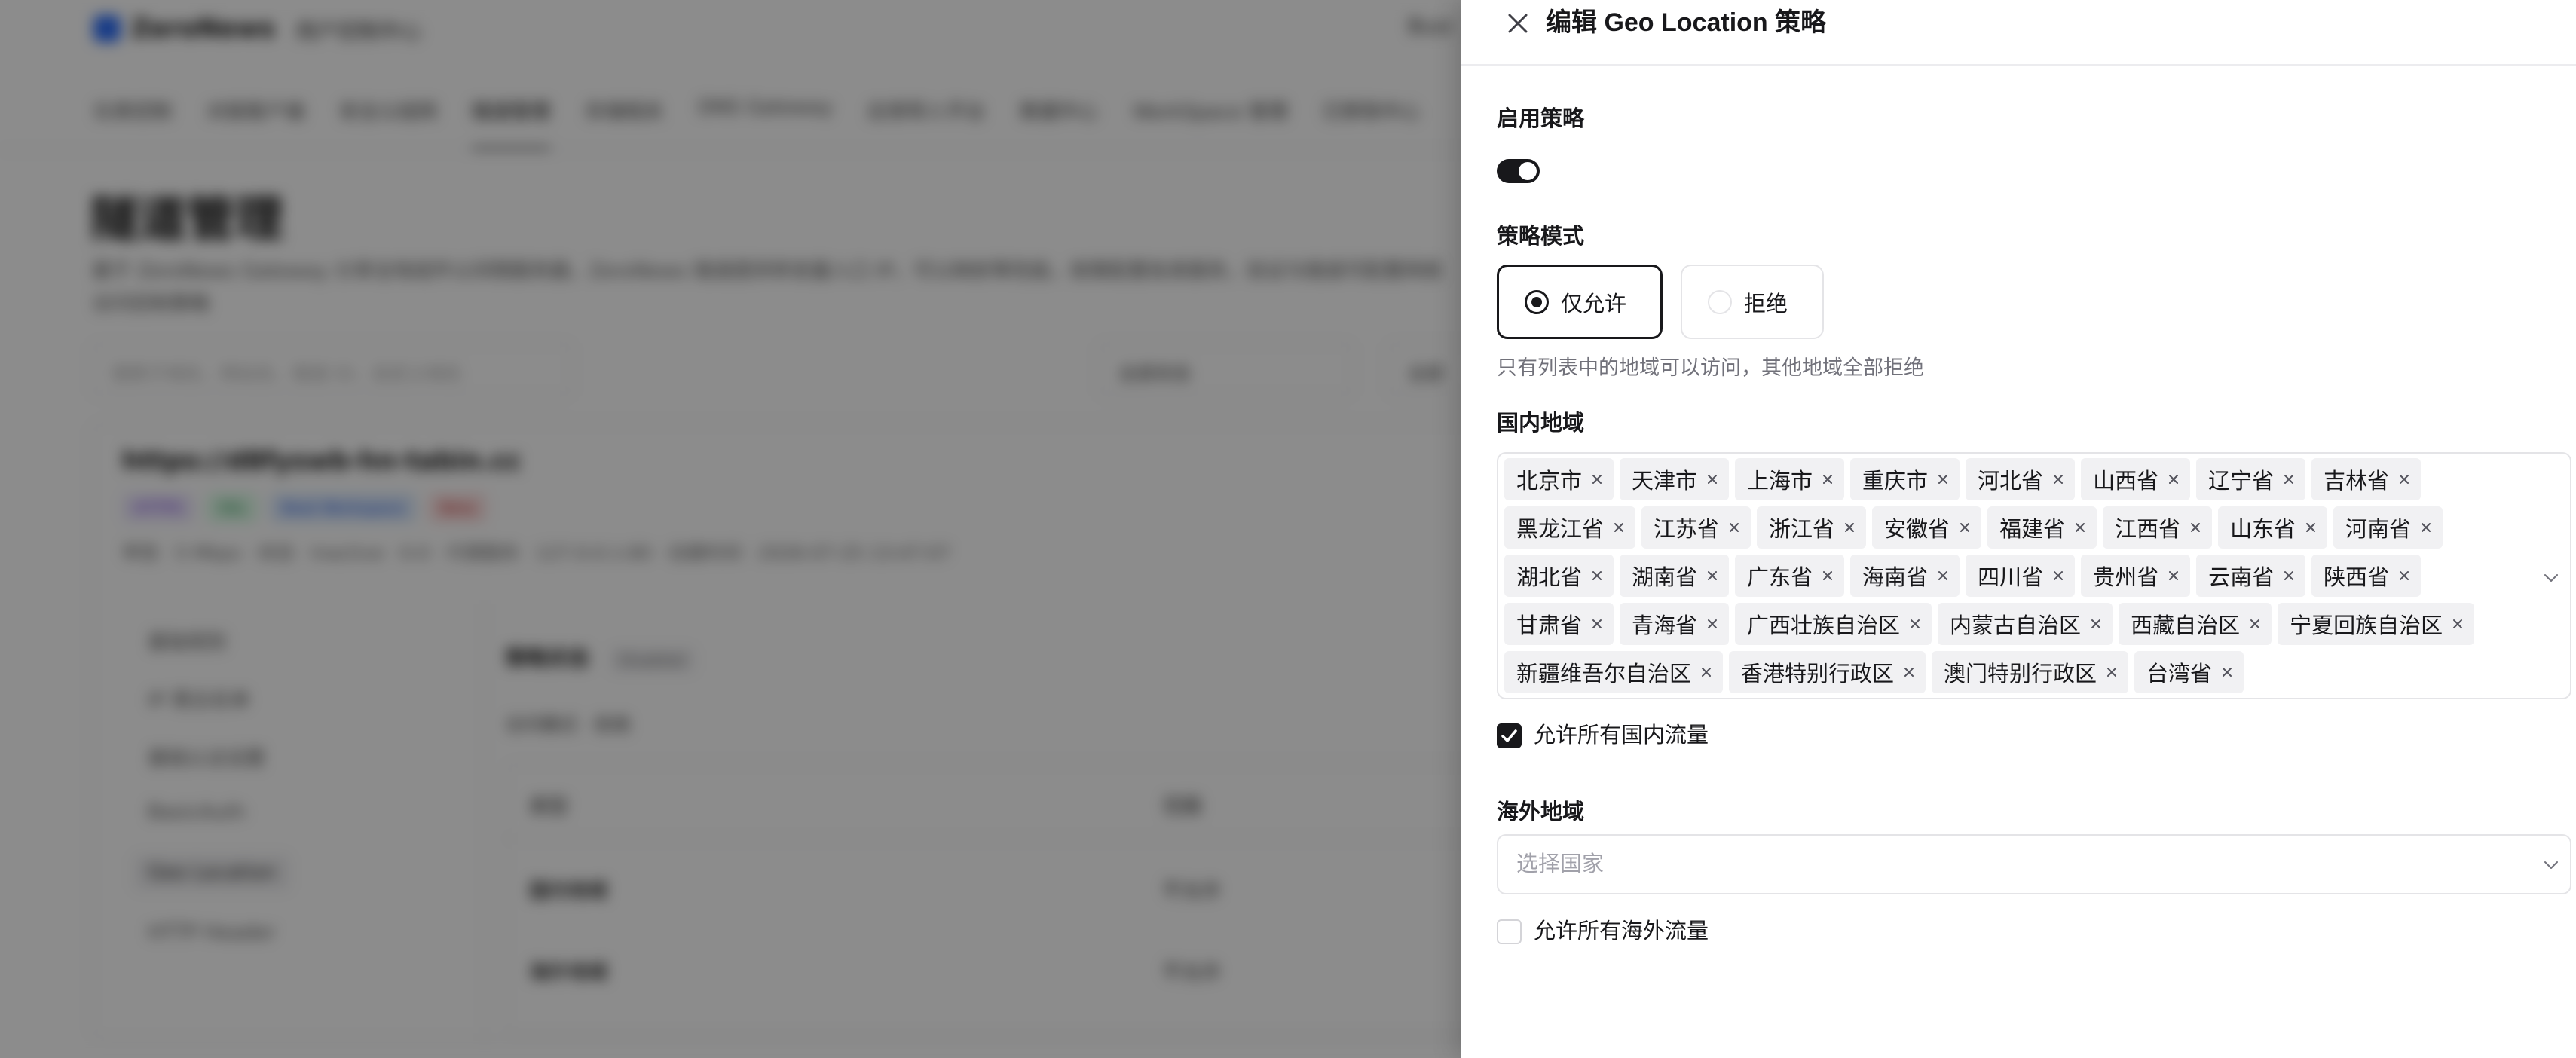 This screenshot has width=2576, height=1058. Describe the element at coordinates (2366, 576) in the screenshot. I see `region-tag: 陕西省` at that location.